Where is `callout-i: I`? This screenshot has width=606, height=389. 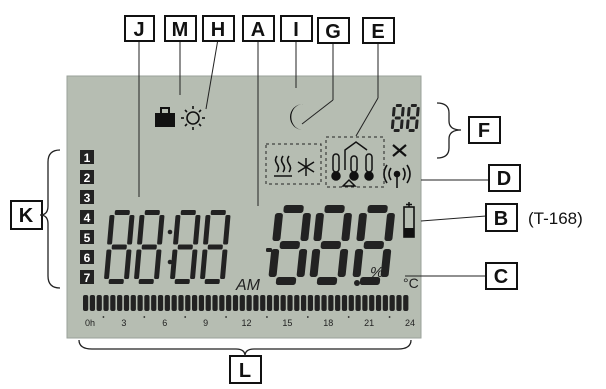
callout-i: I is located at coordinates (296, 30).